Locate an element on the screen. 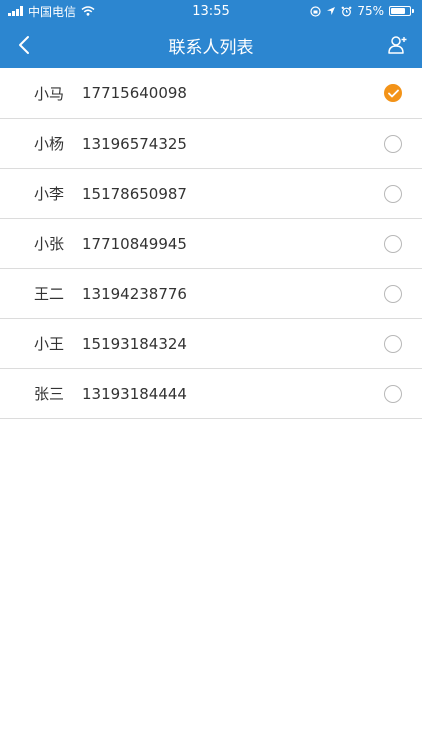 The image size is (422, 750). contact-row: 王二 13194238776 is located at coordinates (211, 294).